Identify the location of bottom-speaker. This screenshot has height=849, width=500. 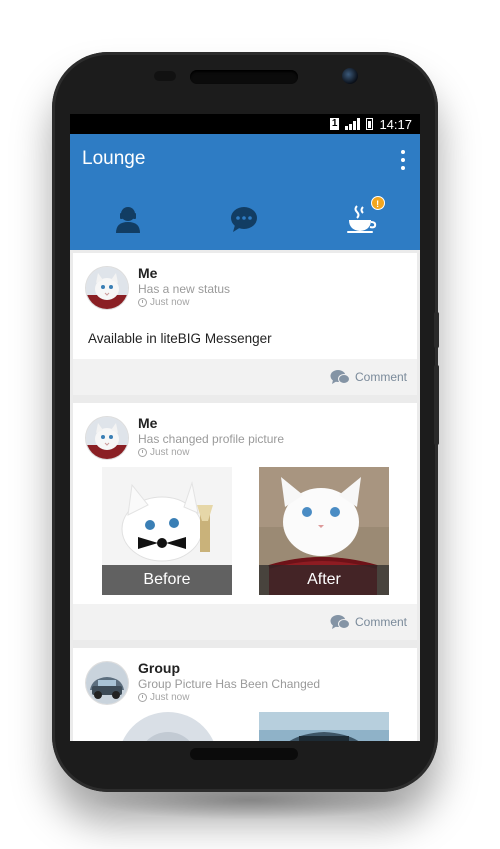
(244, 754).